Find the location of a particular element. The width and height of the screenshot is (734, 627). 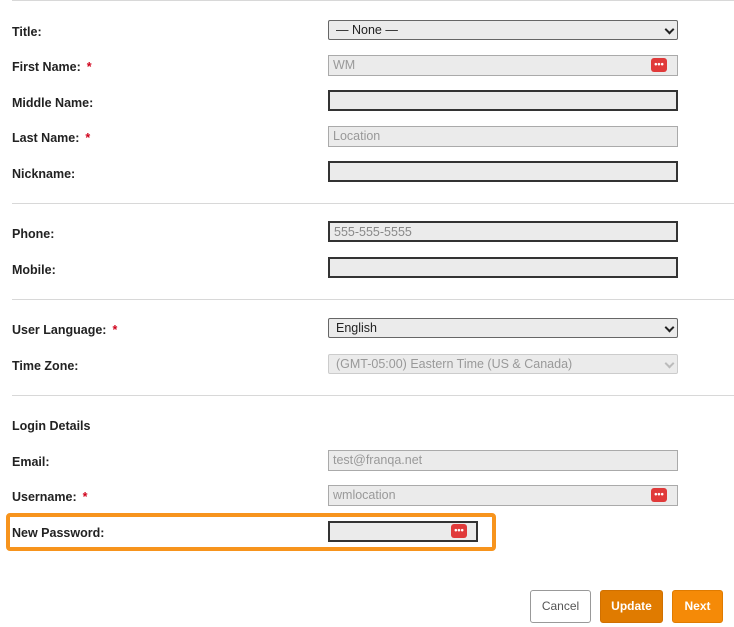

last-name-input: Location is located at coordinates (503, 136).